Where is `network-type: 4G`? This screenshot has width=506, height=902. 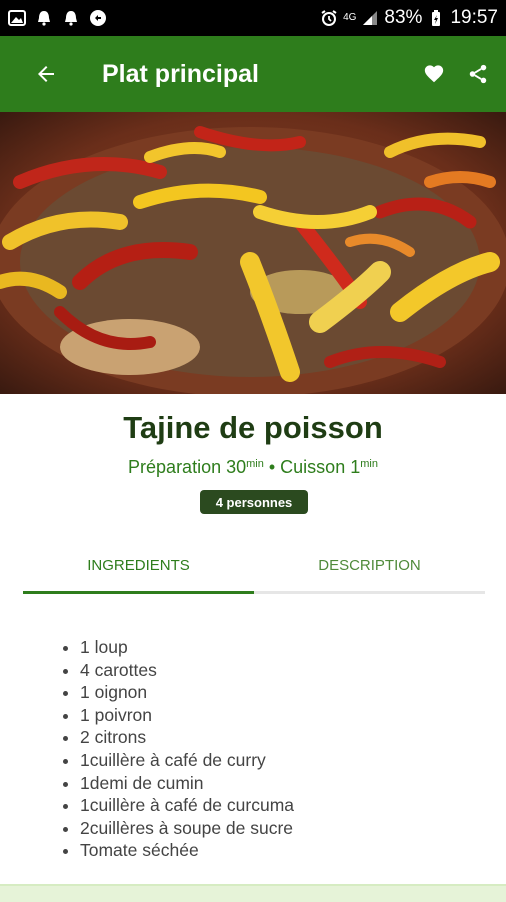 network-type: 4G is located at coordinates (350, 17).